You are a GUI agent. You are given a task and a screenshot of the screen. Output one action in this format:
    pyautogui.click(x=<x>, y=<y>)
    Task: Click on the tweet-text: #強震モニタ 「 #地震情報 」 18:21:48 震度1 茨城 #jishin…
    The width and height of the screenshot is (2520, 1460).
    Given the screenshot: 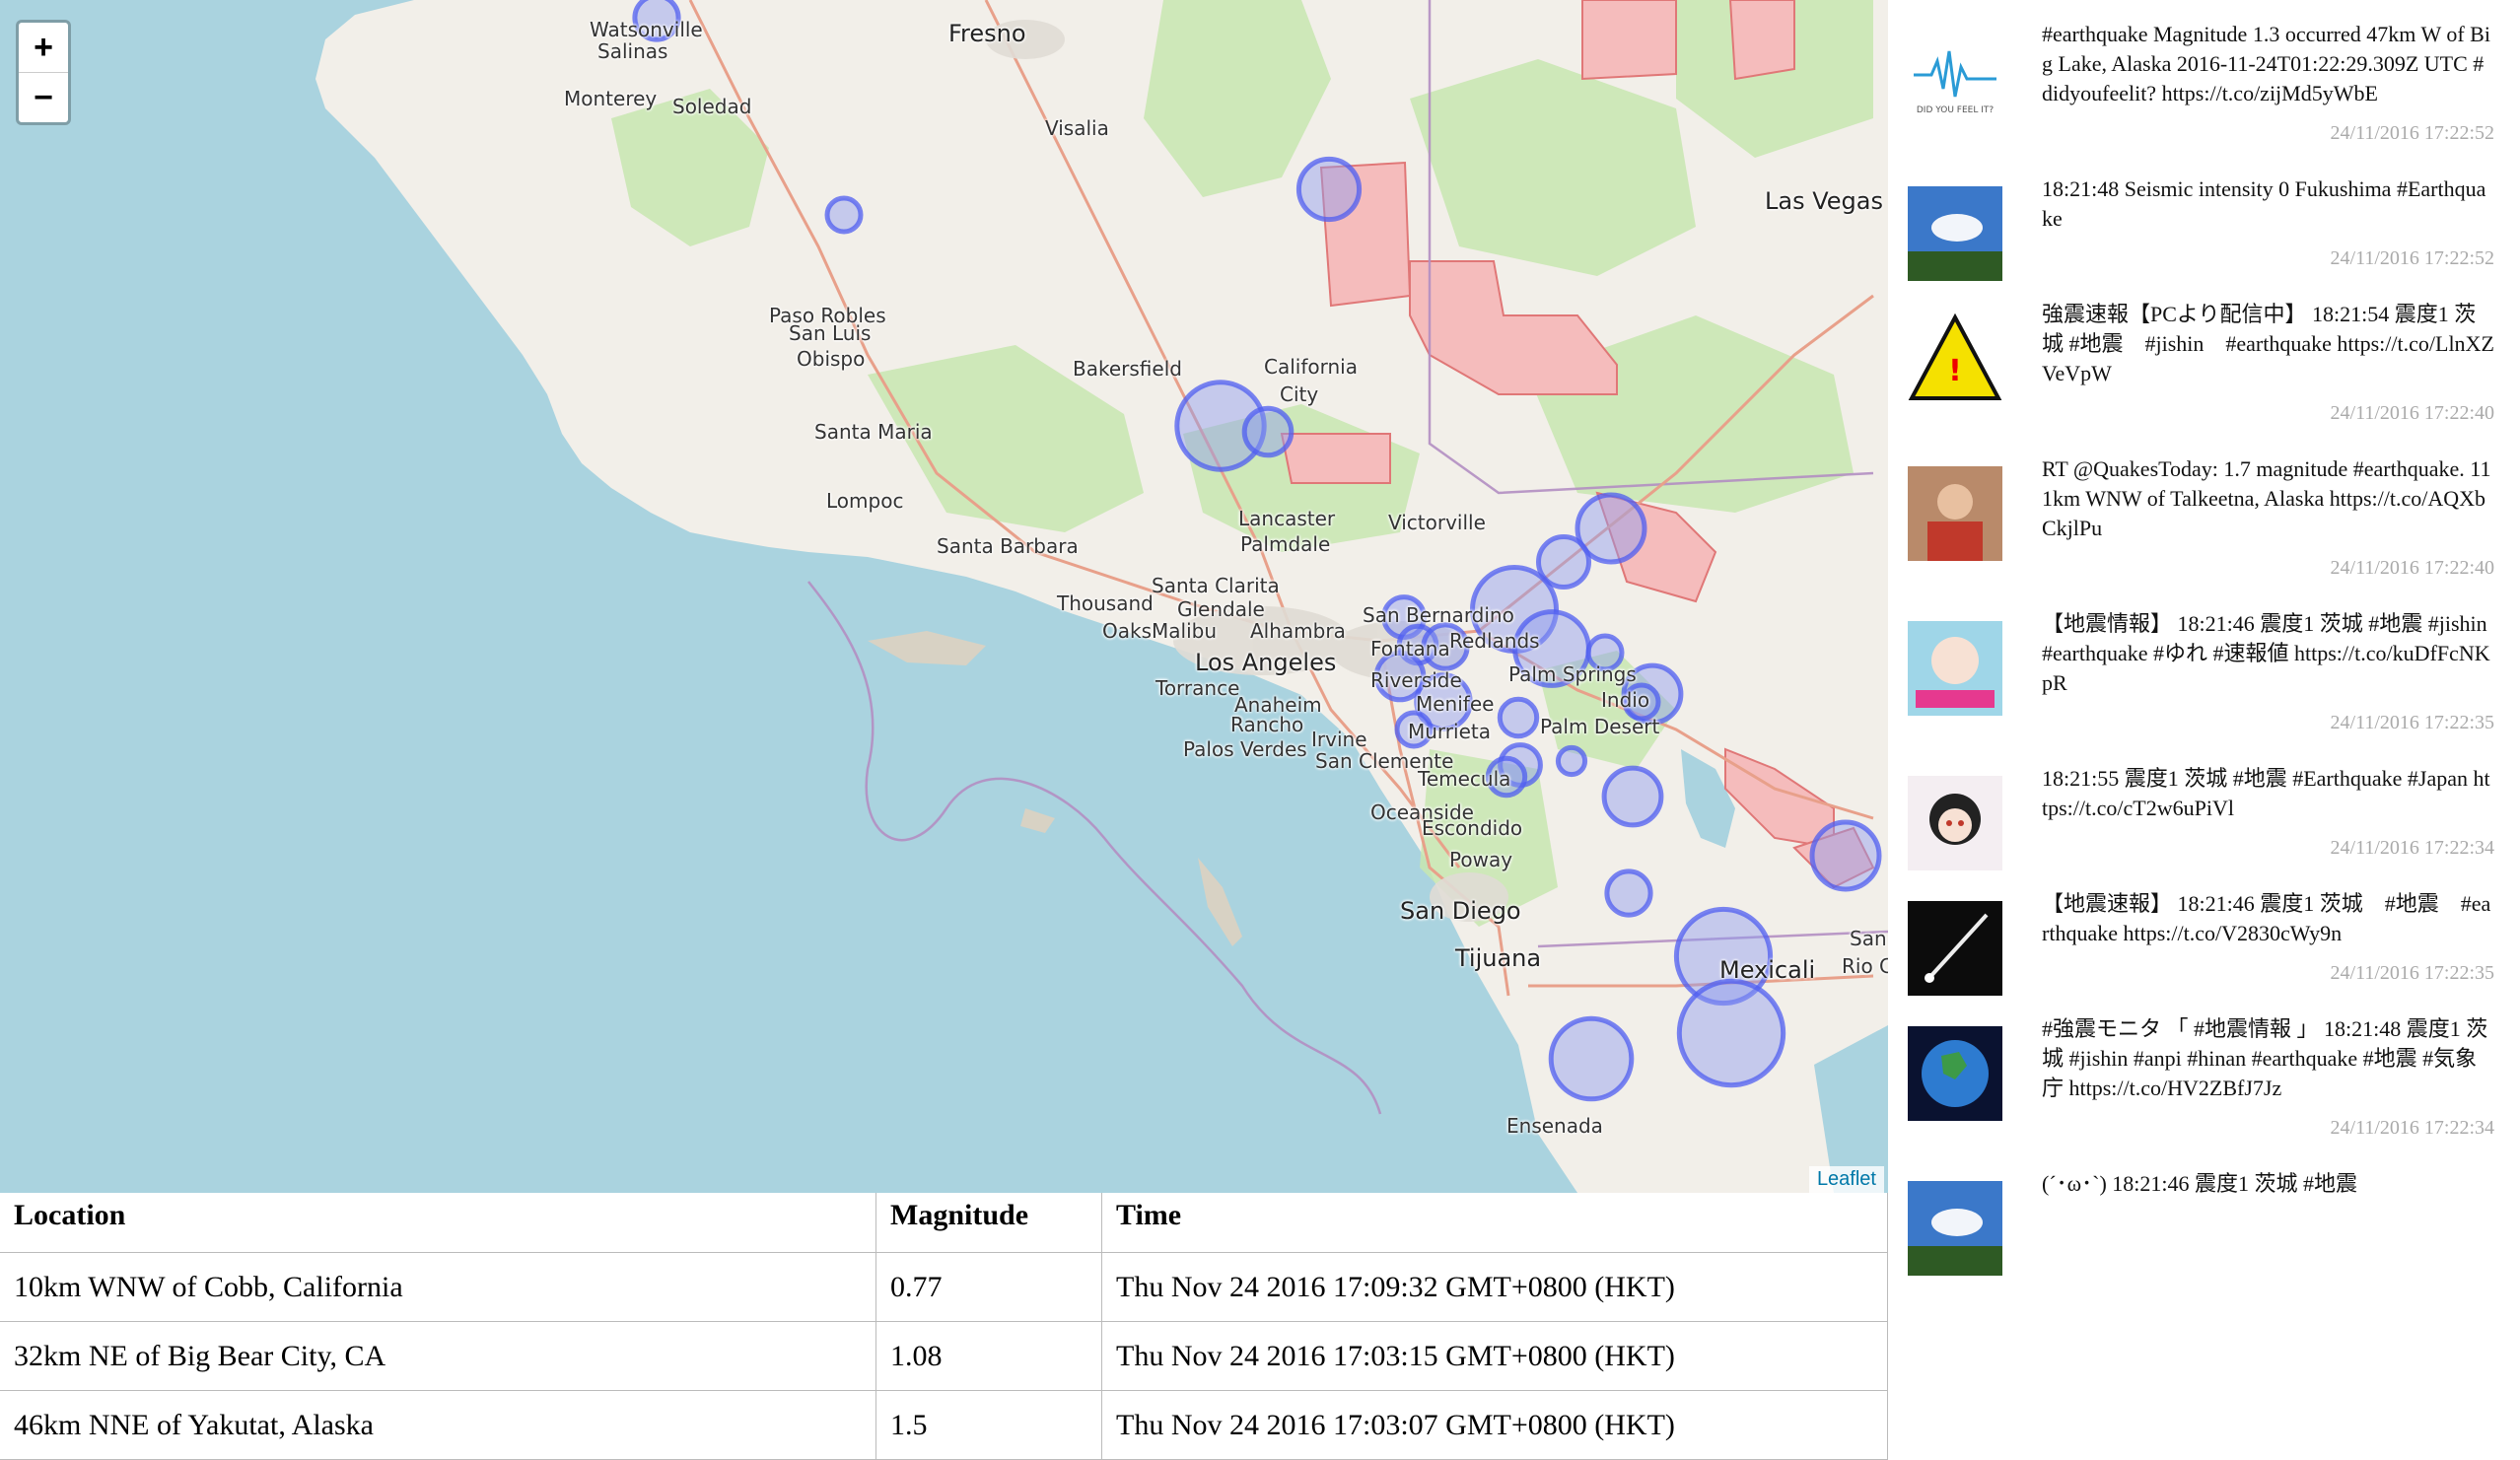 What is the action you would take?
    pyautogui.click(x=2265, y=1058)
    